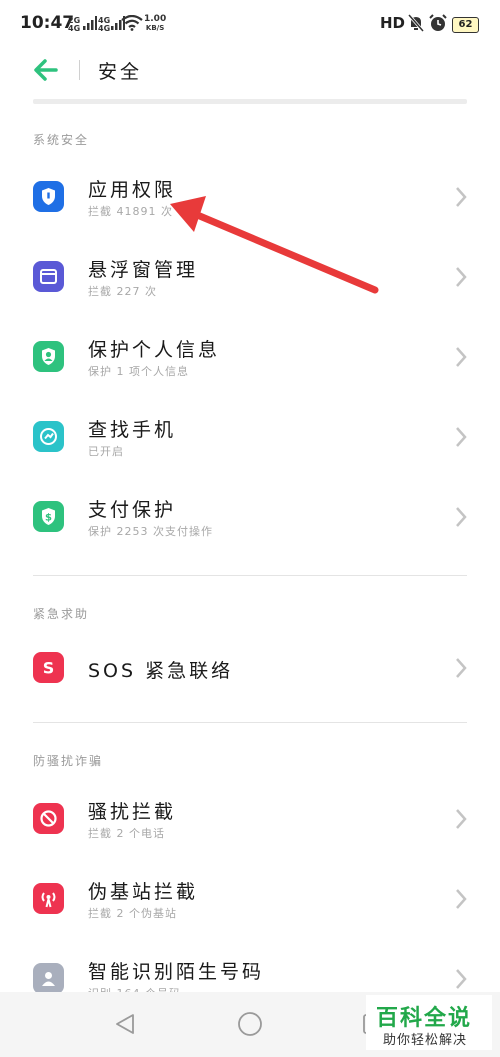  What do you see at coordinates (132, 430) in the screenshot?
I see `item-title: 查找手机` at bounding box center [132, 430].